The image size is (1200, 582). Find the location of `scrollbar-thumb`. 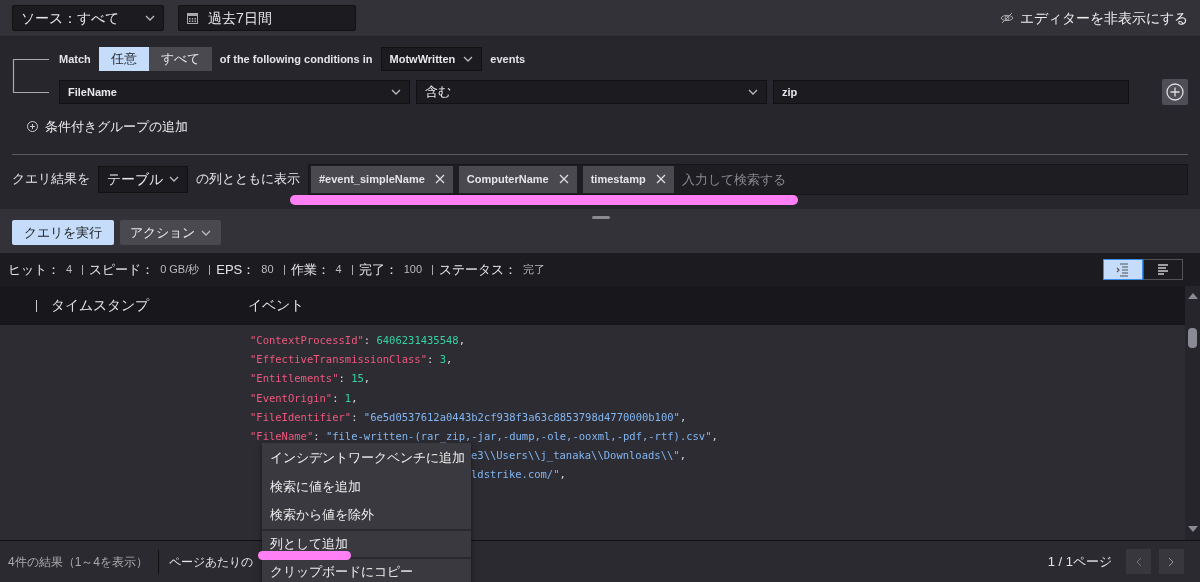

scrollbar-thumb is located at coordinates (1192, 338).